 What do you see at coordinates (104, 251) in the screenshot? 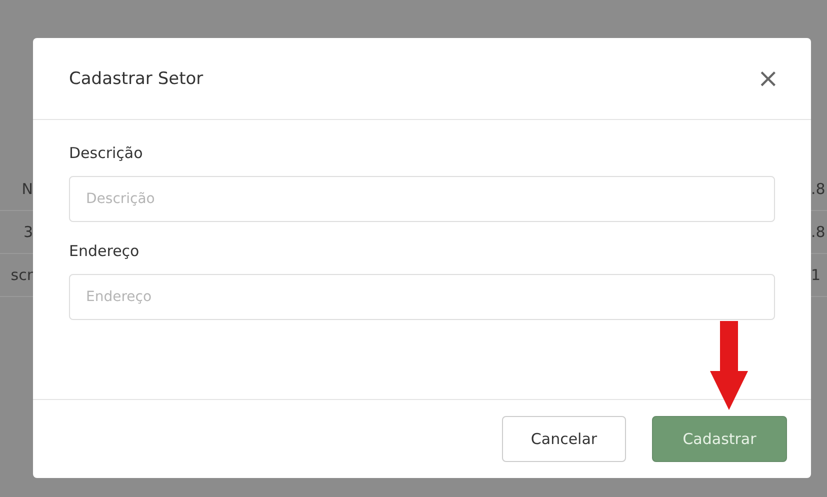
I see `field-label: Endereço` at bounding box center [104, 251].